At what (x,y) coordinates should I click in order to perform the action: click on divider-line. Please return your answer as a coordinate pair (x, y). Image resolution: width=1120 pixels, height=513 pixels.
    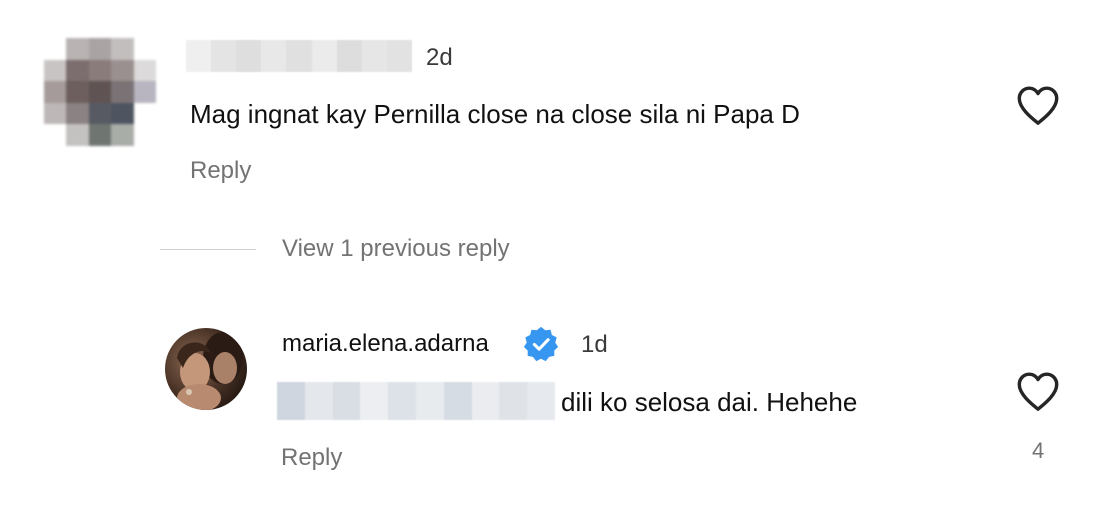
    Looking at the image, I should click on (208, 249).